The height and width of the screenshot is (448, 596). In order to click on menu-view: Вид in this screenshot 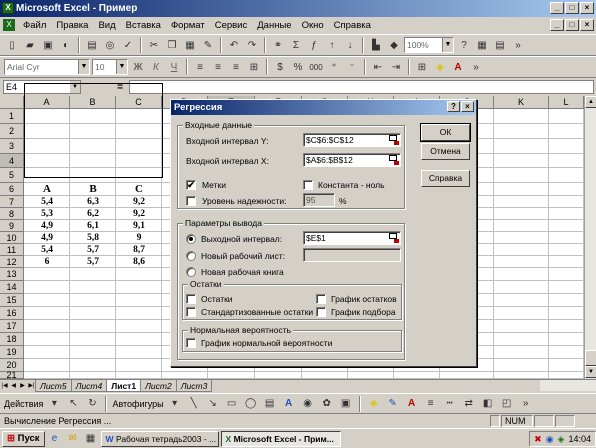, I will do `click(106, 25)`.